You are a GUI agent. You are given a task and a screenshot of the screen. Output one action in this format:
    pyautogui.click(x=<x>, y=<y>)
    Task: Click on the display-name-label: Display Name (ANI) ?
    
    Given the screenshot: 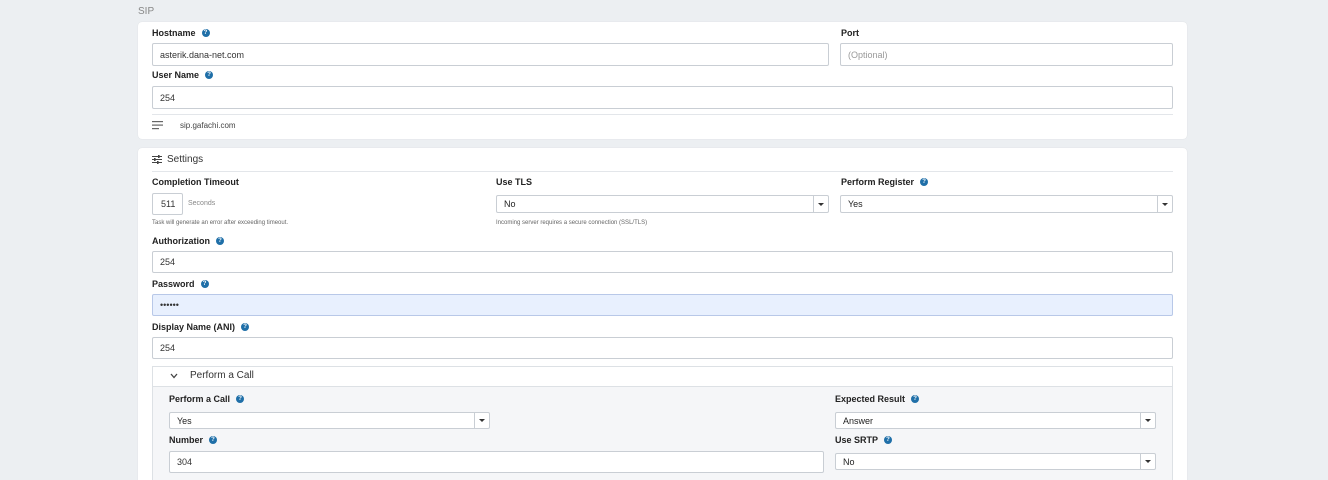 What is the action you would take?
    pyautogui.click(x=201, y=327)
    